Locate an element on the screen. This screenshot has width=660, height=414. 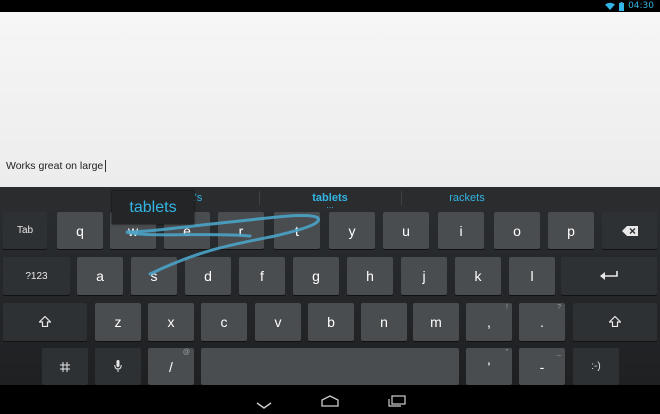
navigation-bar is located at coordinates (330, 398).